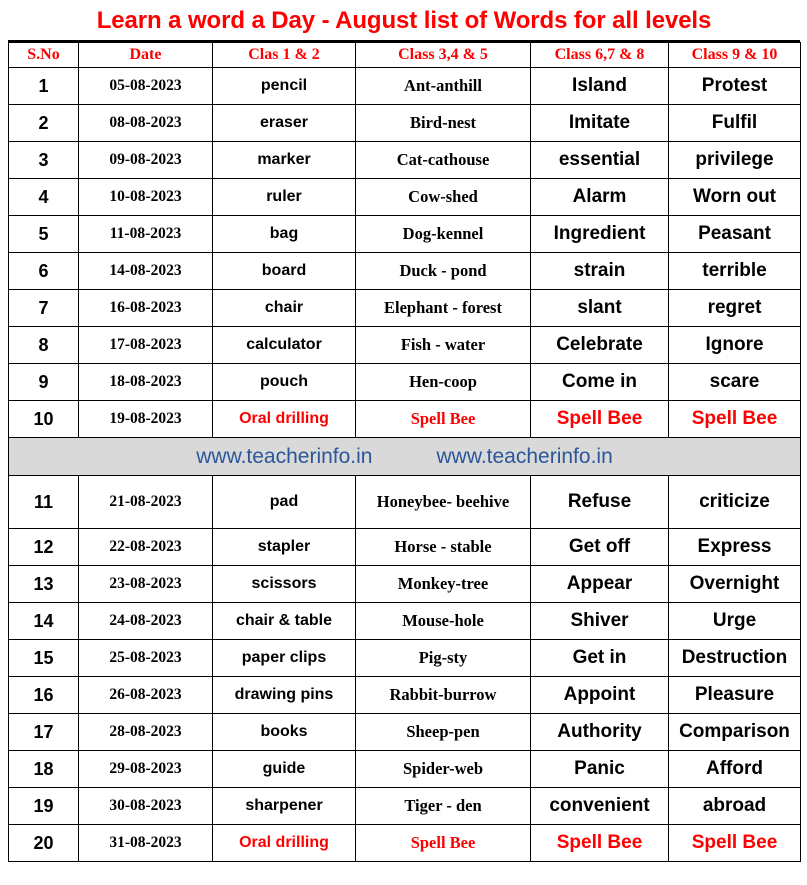  I want to click on cell-class-3-4-5: Hen-coop, so click(443, 382).